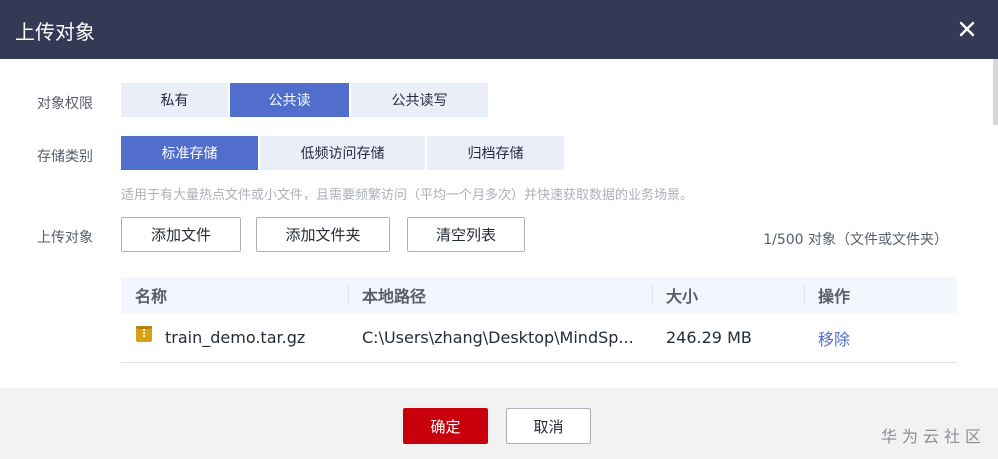 Image resolution: width=998 pixels, height=459 pixels. Describe the element at coordinates (65, 238) in the screenshot. I see `upload-label: 上传对象` at that location.